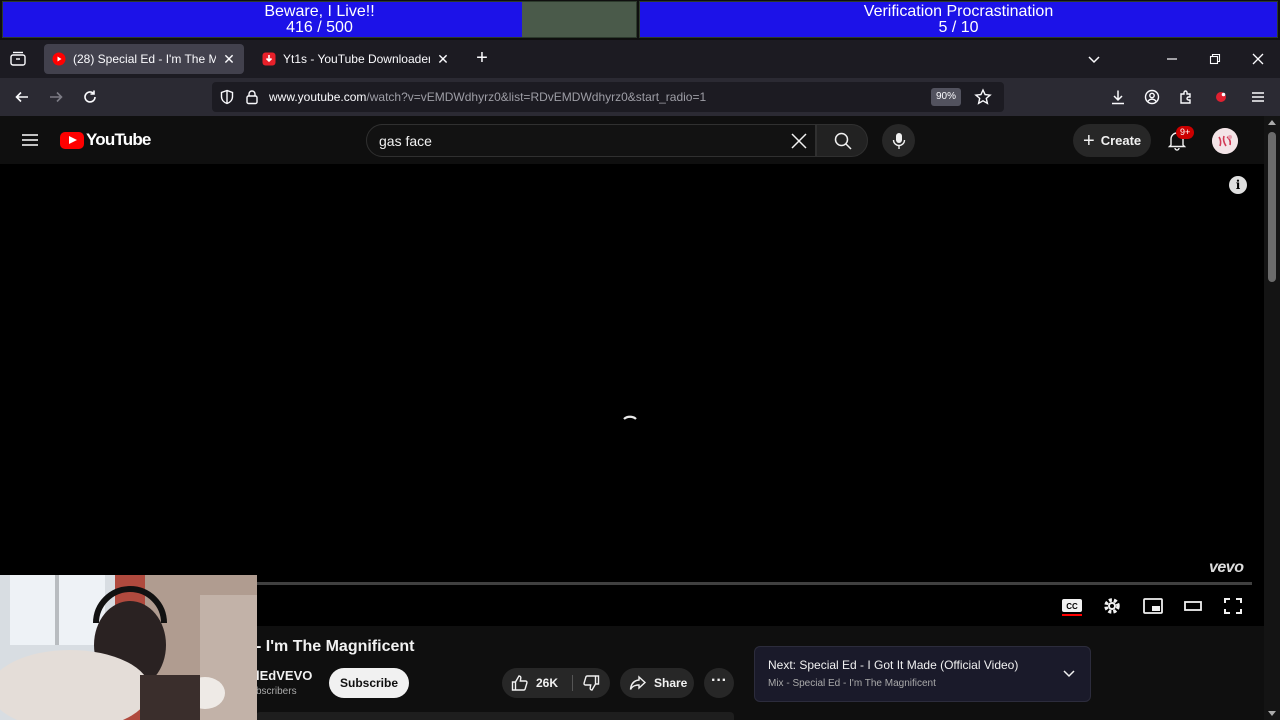  I want to click on subtitles-cc-icon: CC, so click(1073, 606).